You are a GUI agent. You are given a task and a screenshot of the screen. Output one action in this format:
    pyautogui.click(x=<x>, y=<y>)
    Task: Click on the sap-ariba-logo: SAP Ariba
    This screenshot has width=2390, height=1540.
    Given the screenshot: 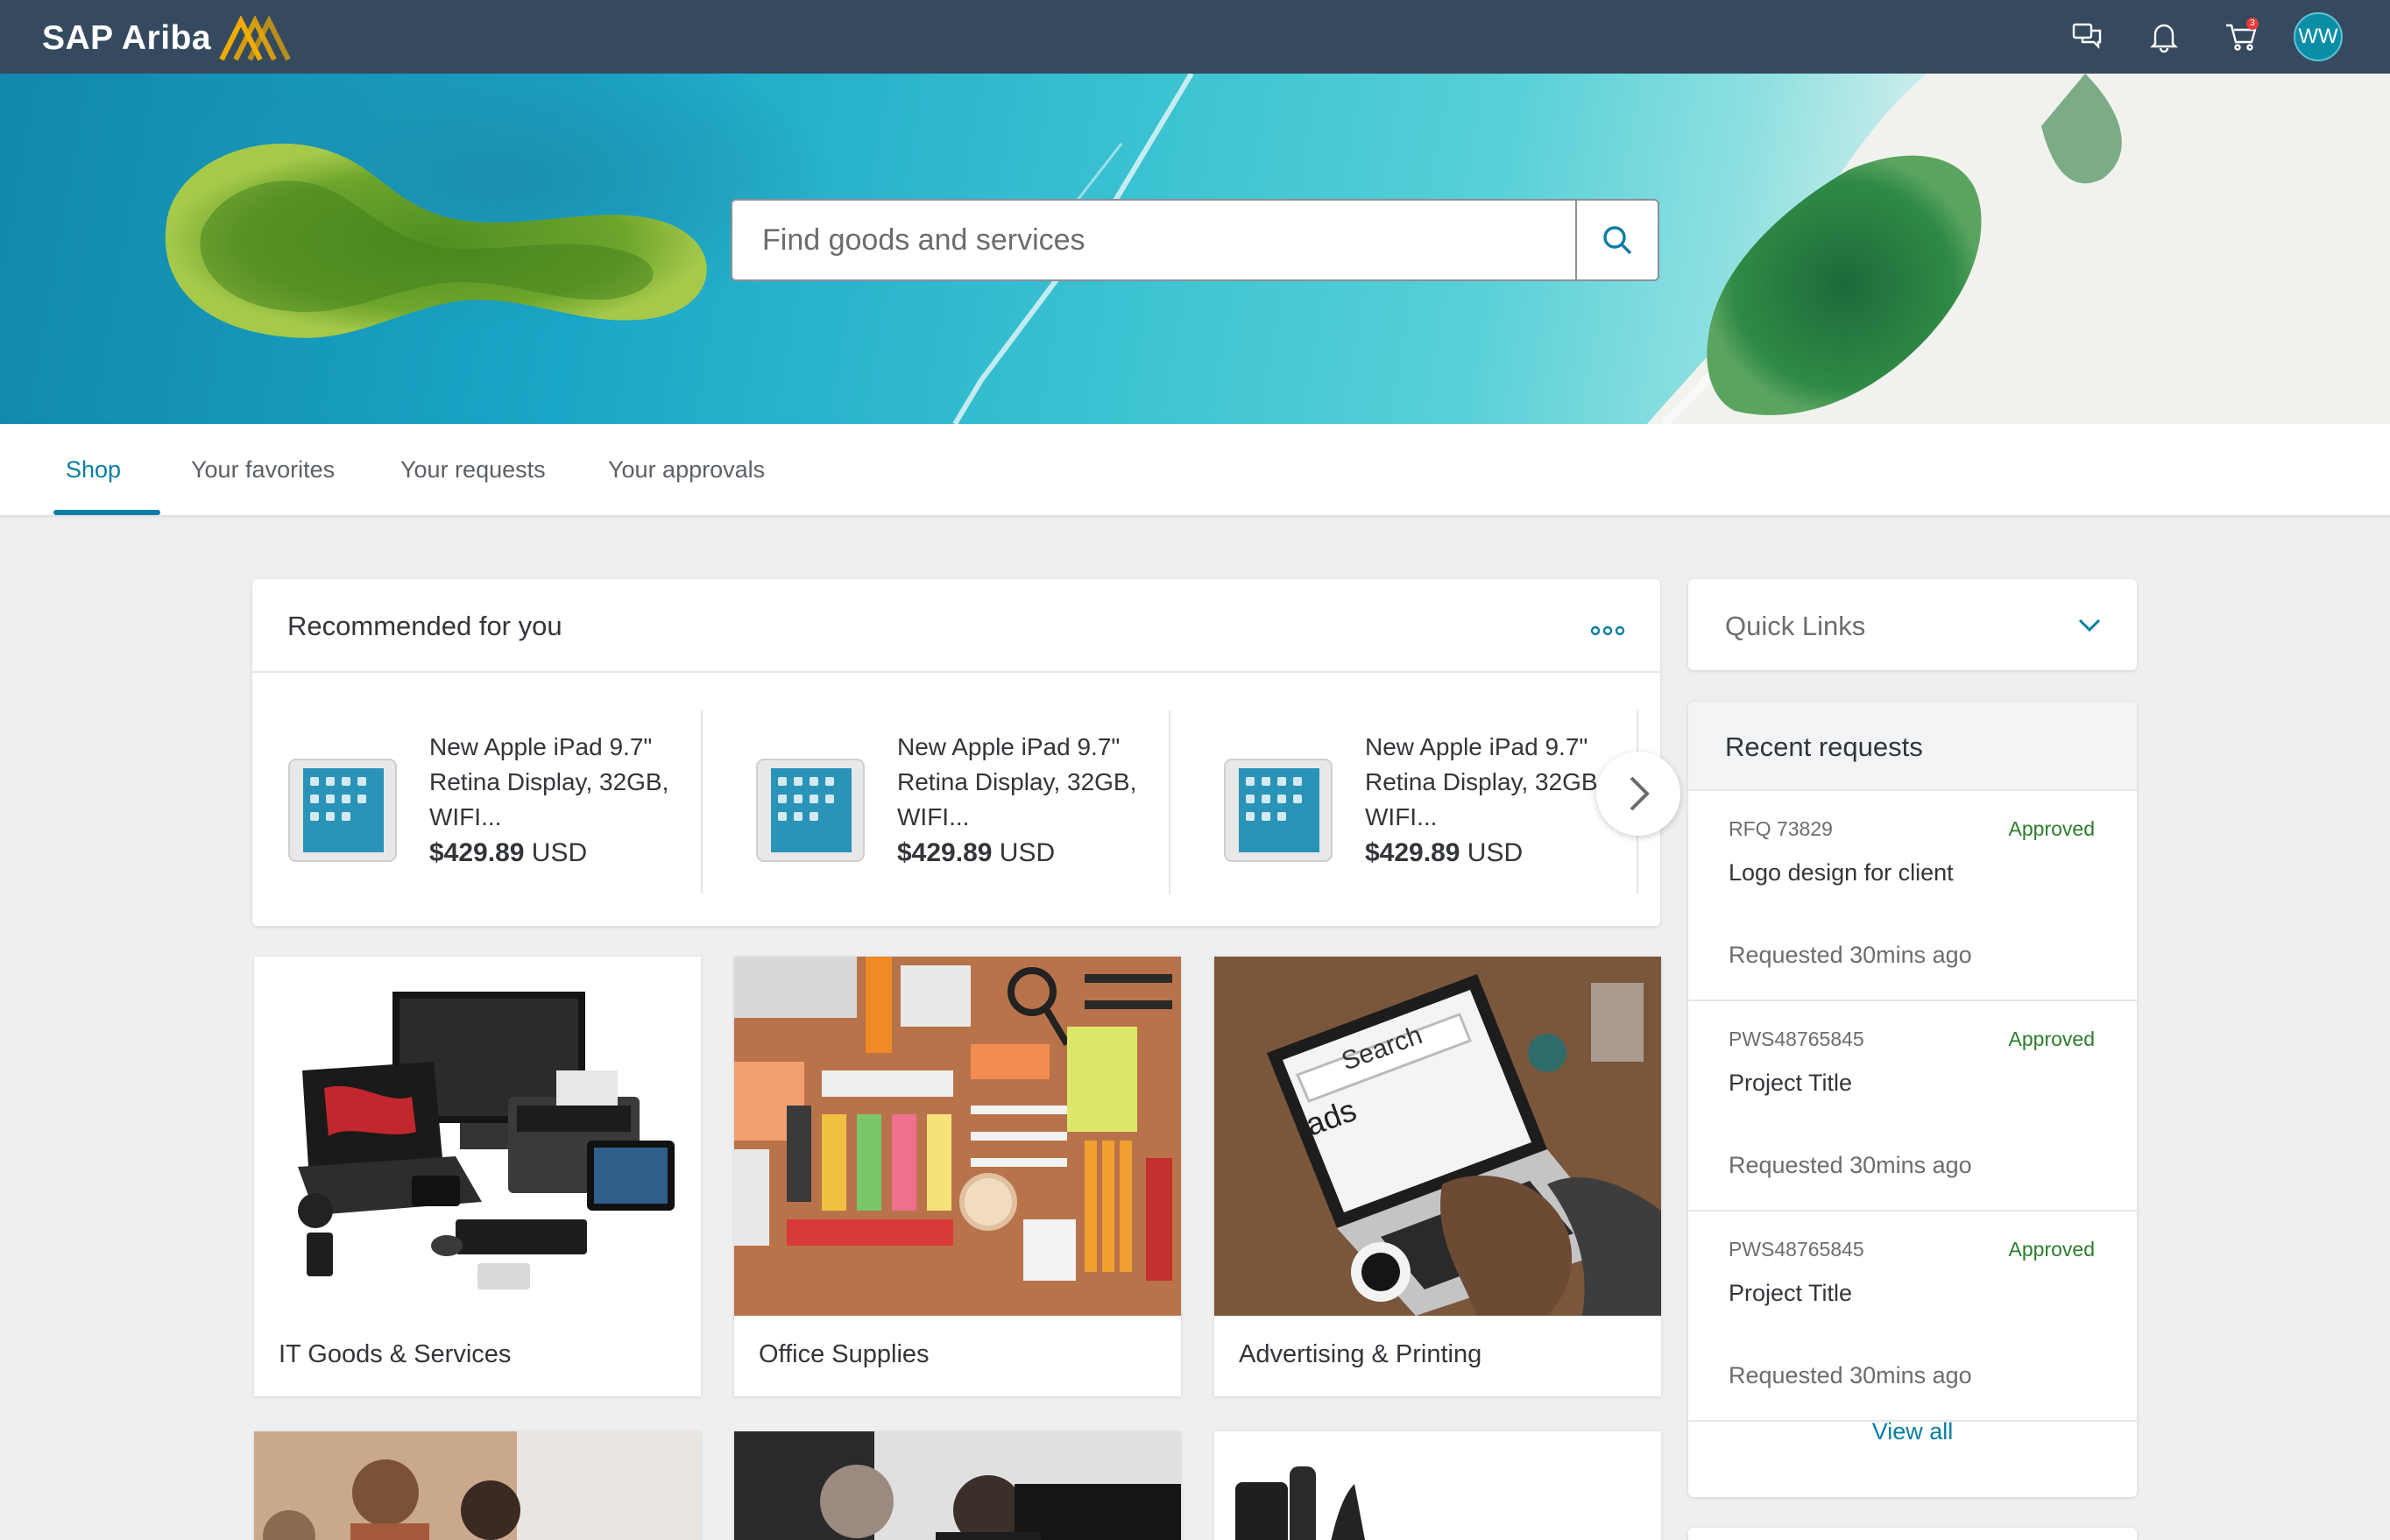 What is the action you would take?
    pyautogui.click(x=167, y=38)
    